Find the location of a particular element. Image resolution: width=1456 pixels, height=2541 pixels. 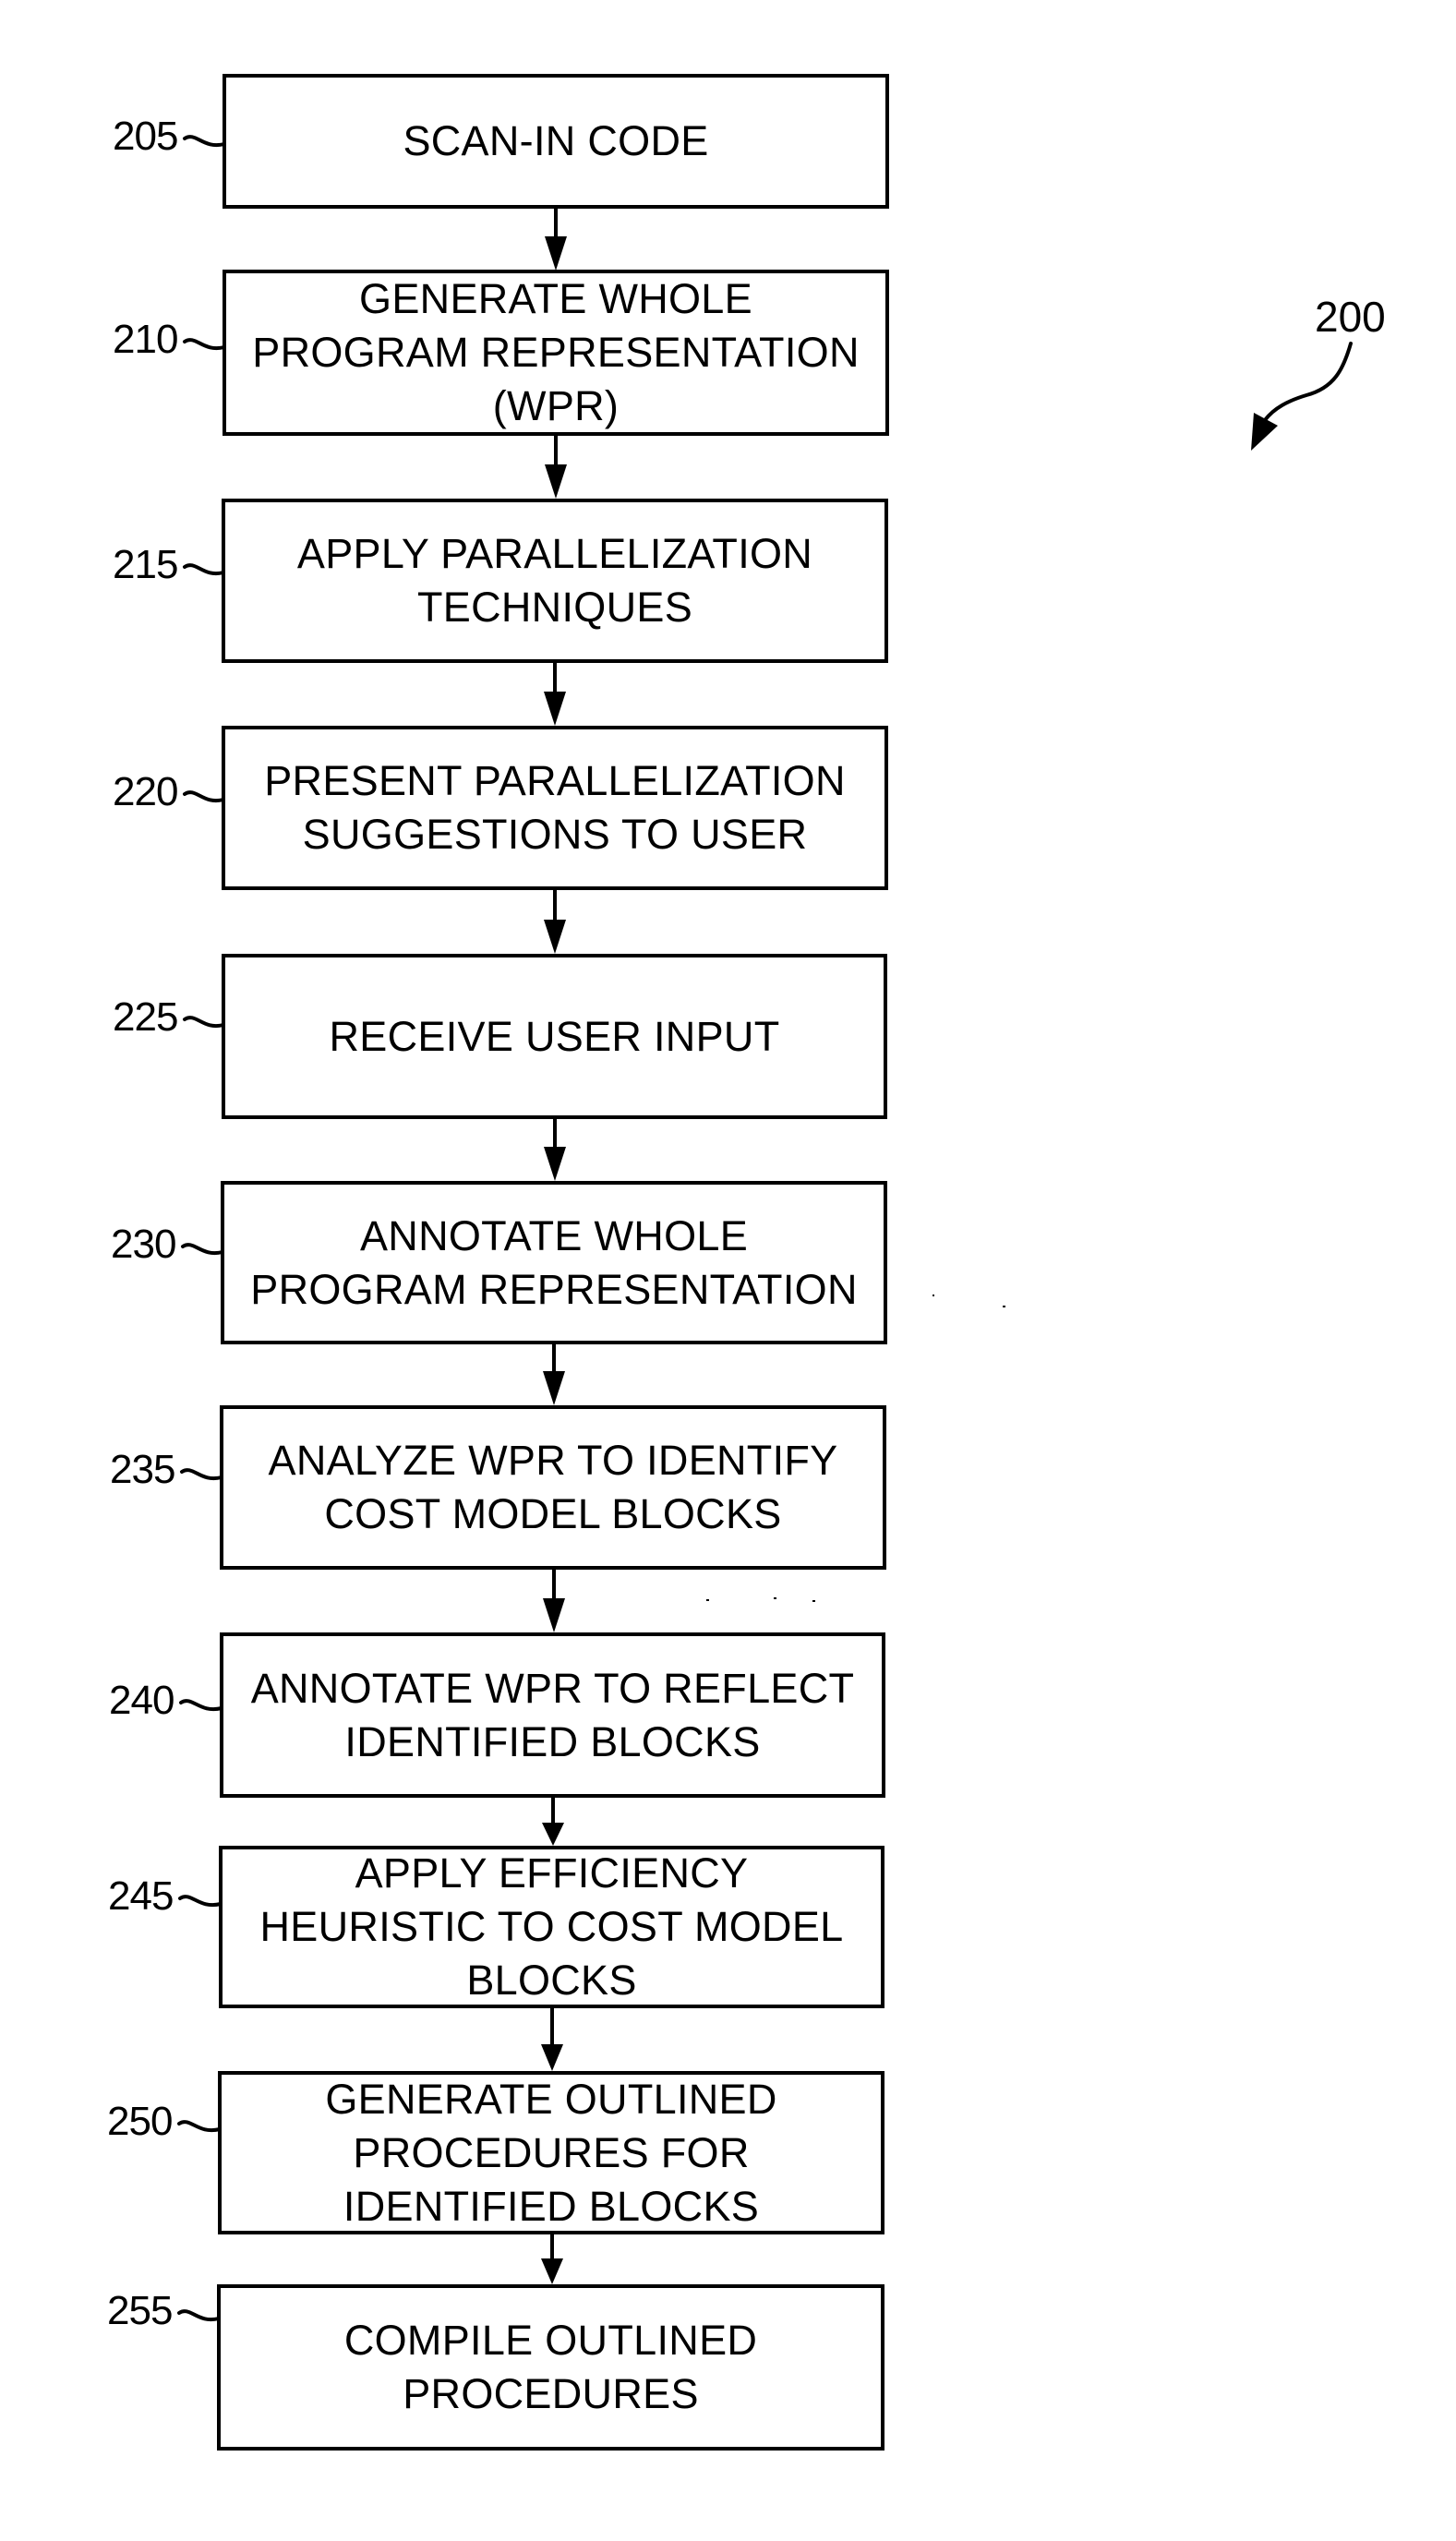

step-text: RECEIVE USER INPUT is located at coordinates (554, 1036).